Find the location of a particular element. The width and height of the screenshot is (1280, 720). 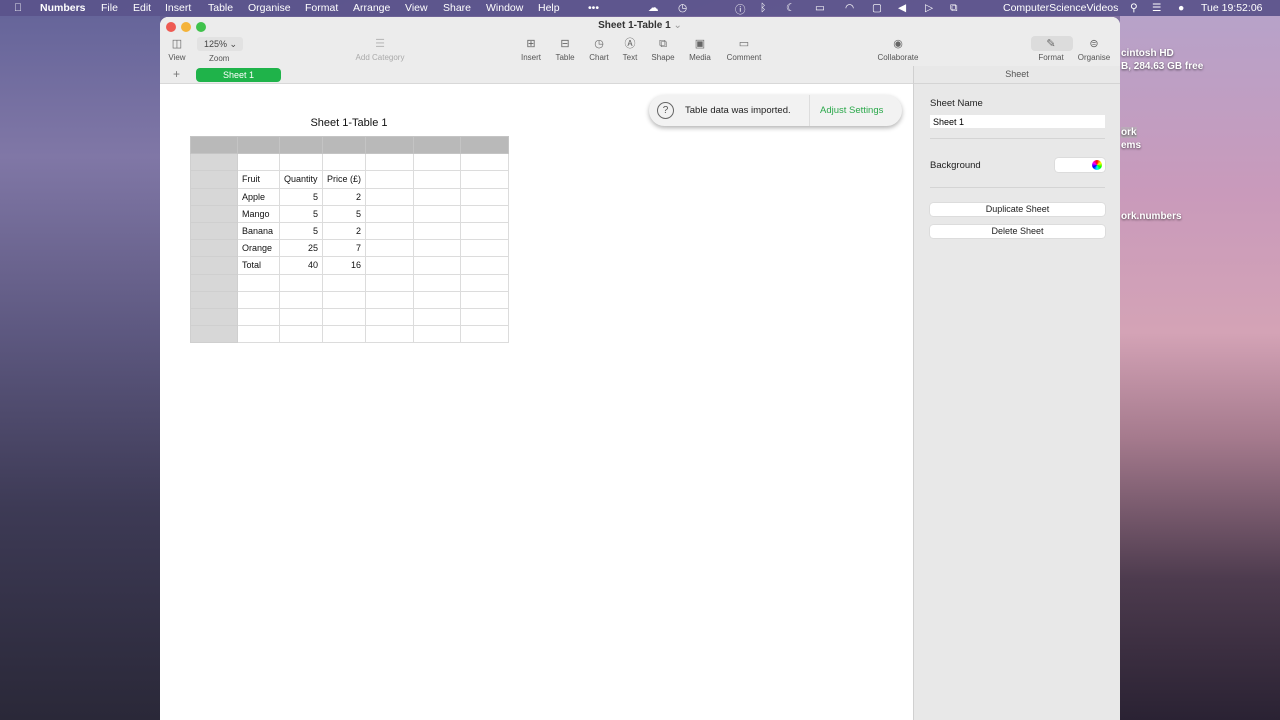

comment-button: ▭ Comment is located at coordinates (744, 49).